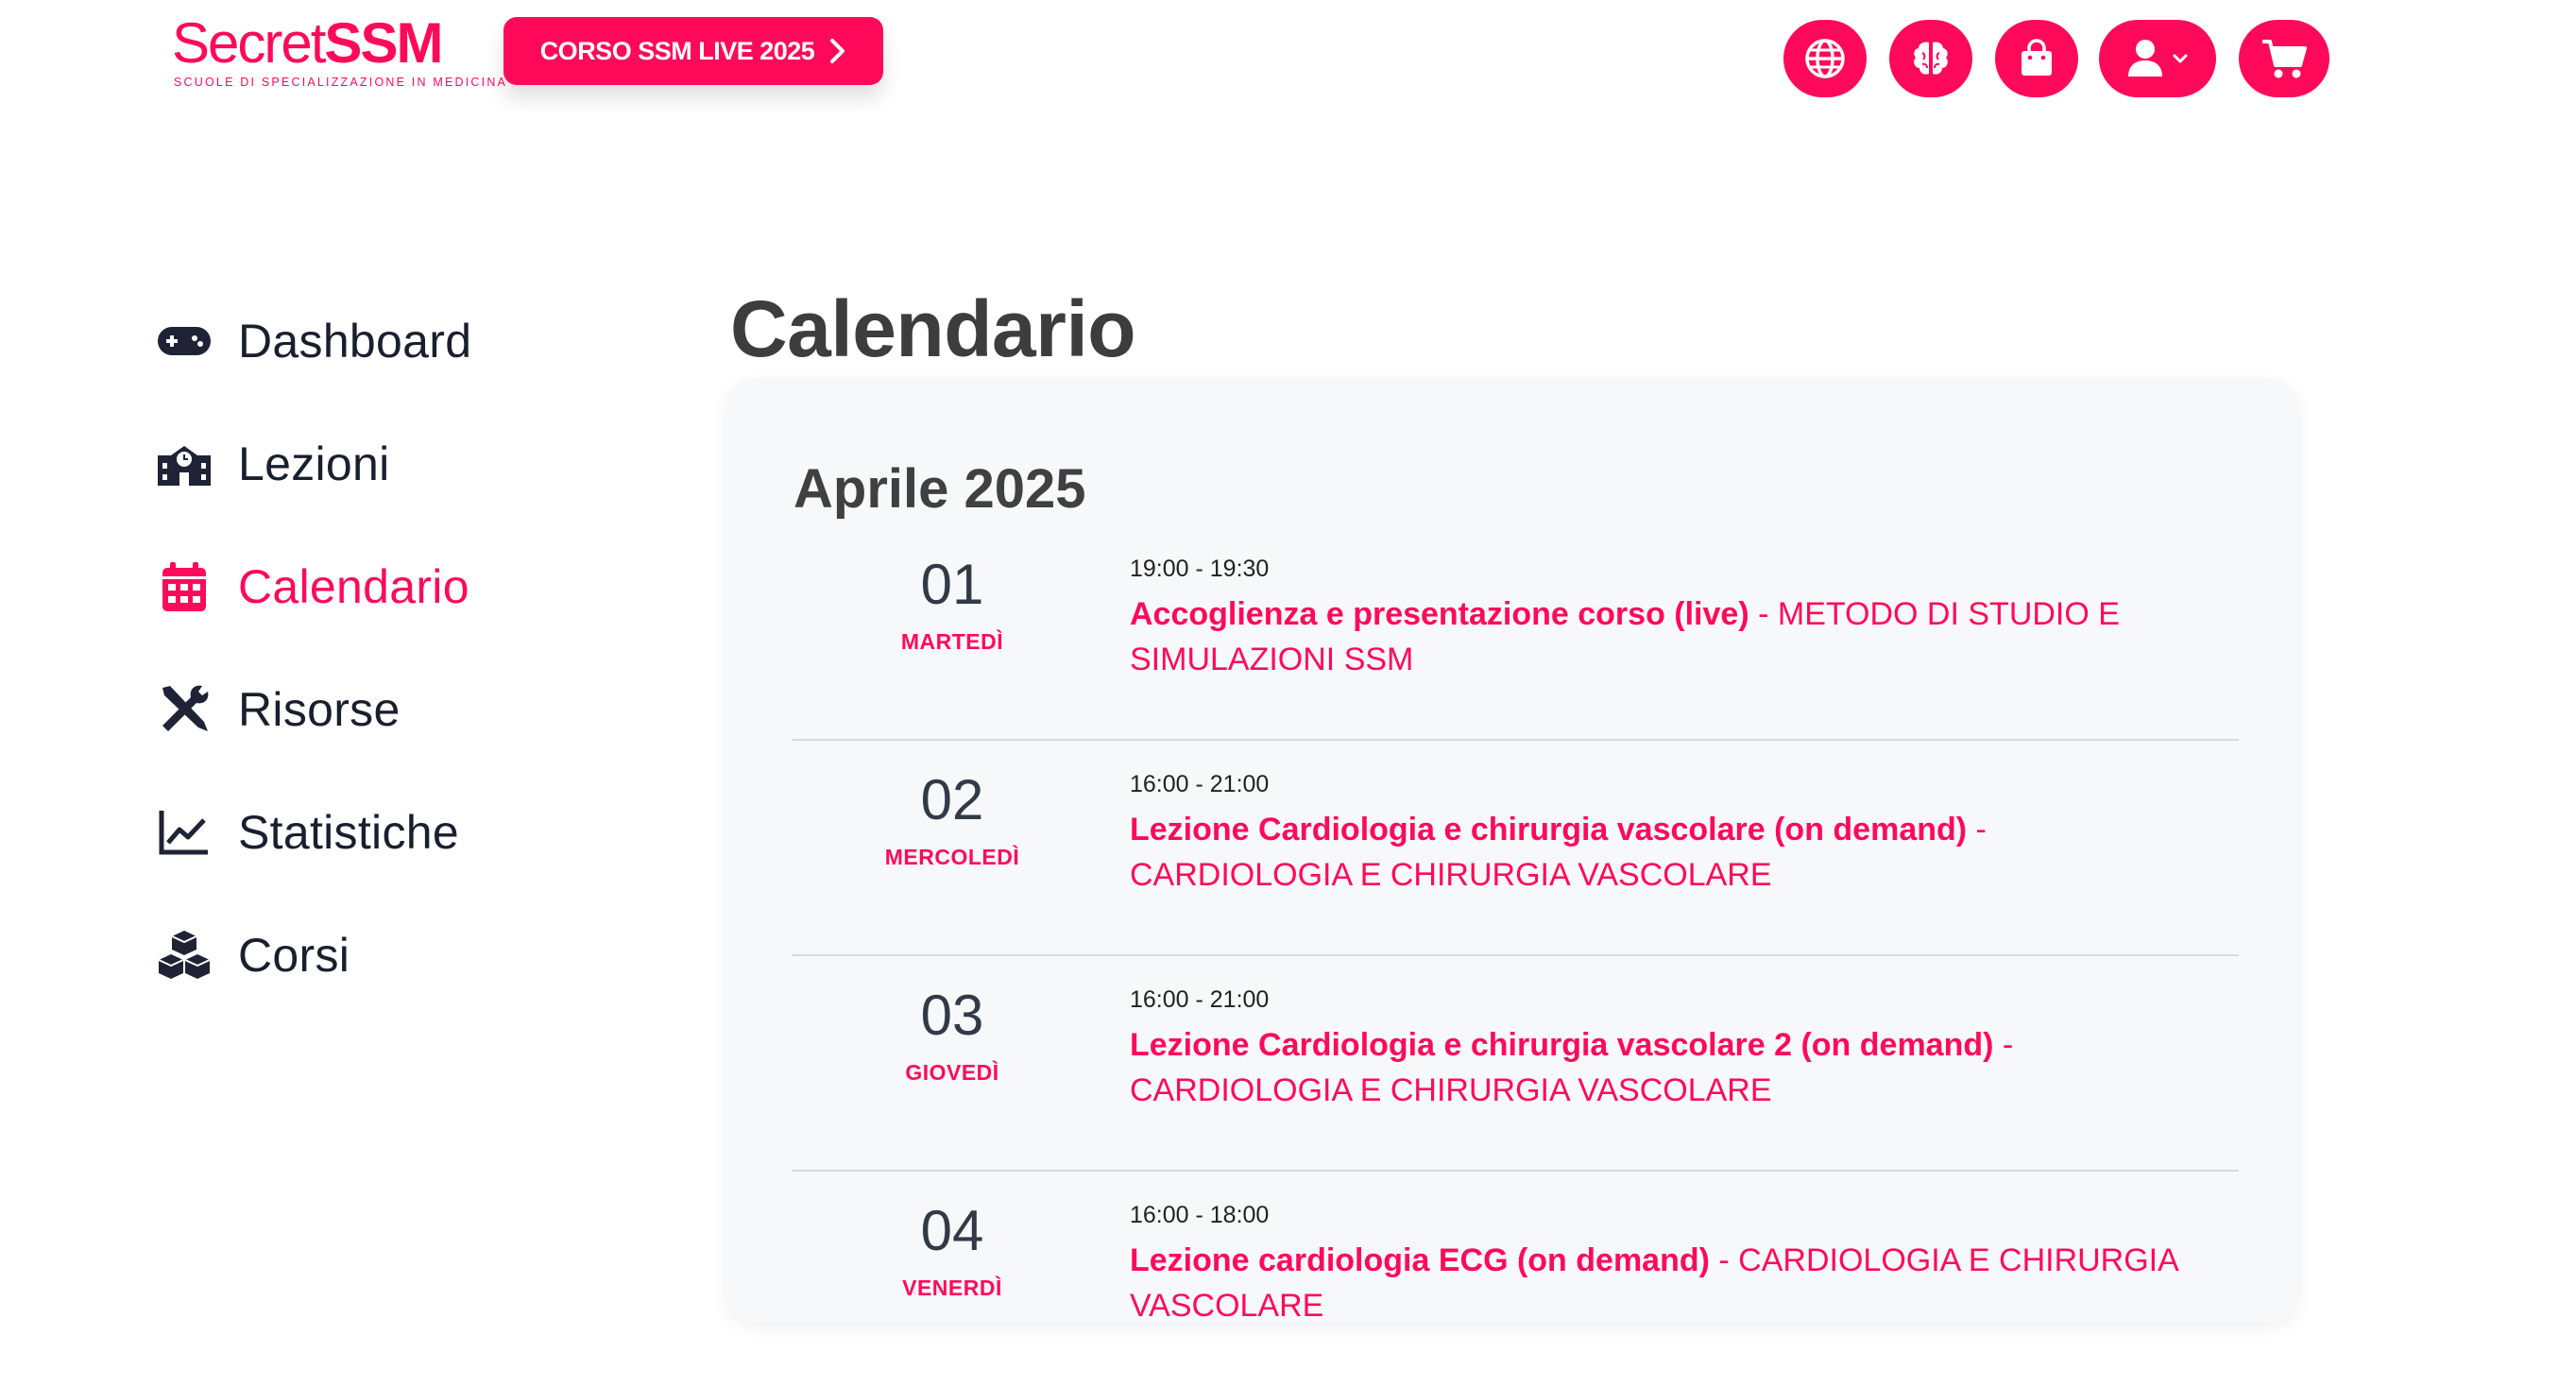 The image size is (2576, 1387). What do you see at coordinates (187, 587) in the screenshot?
I see `calendar-icon` at bounding box center [187, 587].